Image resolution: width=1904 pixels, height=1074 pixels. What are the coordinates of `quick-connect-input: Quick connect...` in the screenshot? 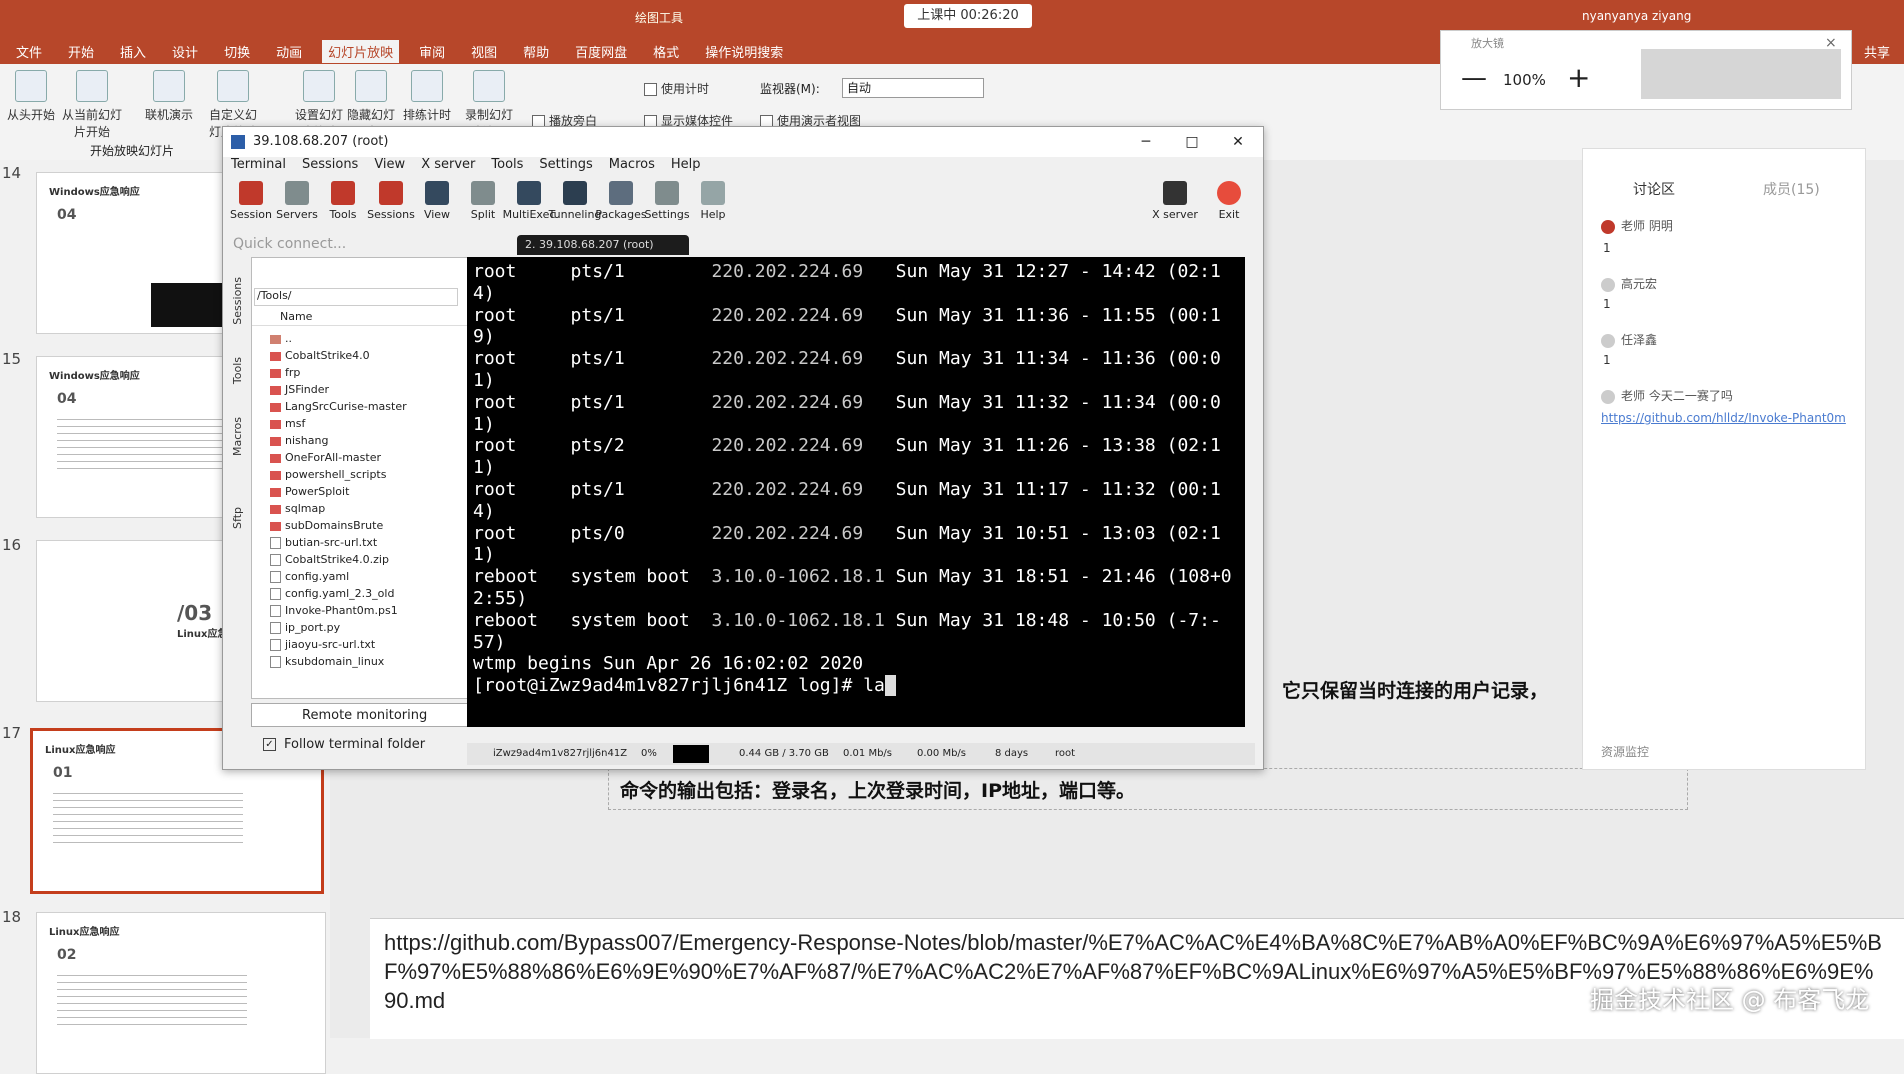 It's located at (351, 244).